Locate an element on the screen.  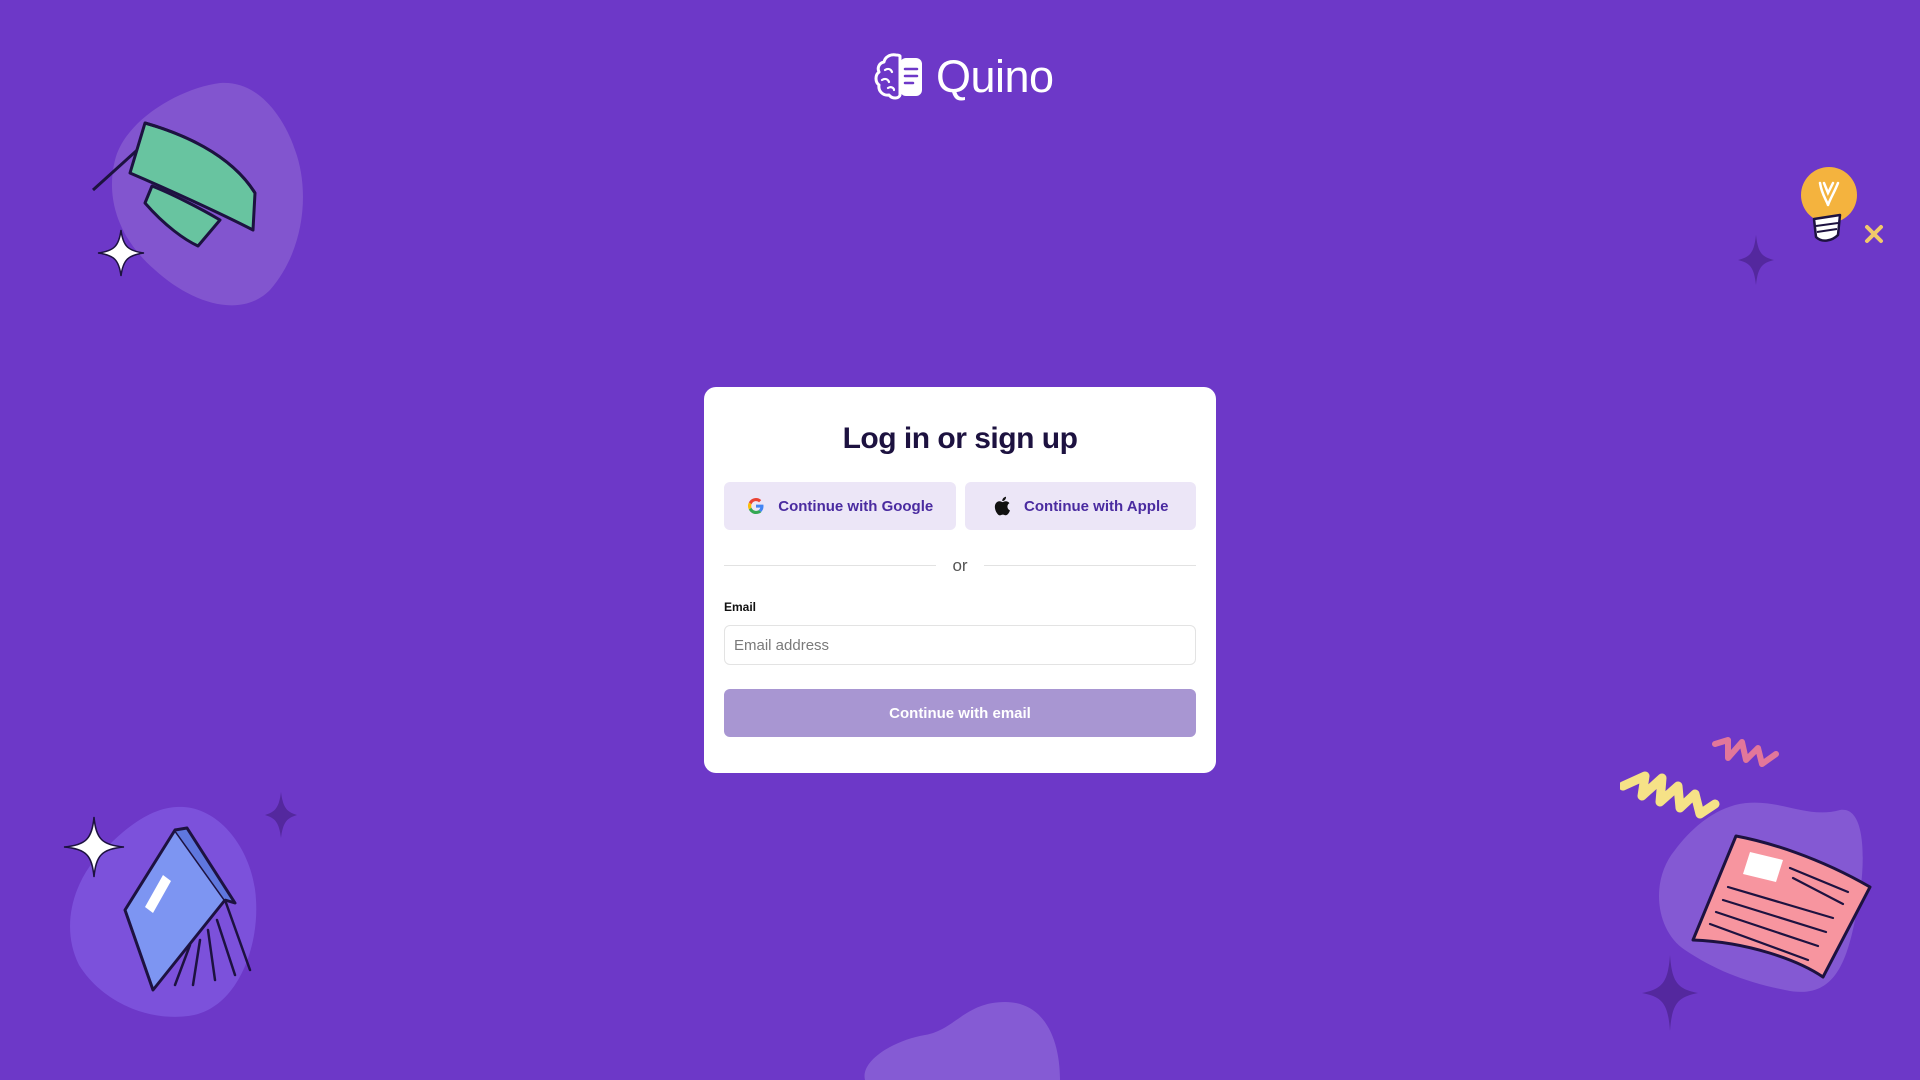
blob-bottom-center is located at coordinates (962, 1041).